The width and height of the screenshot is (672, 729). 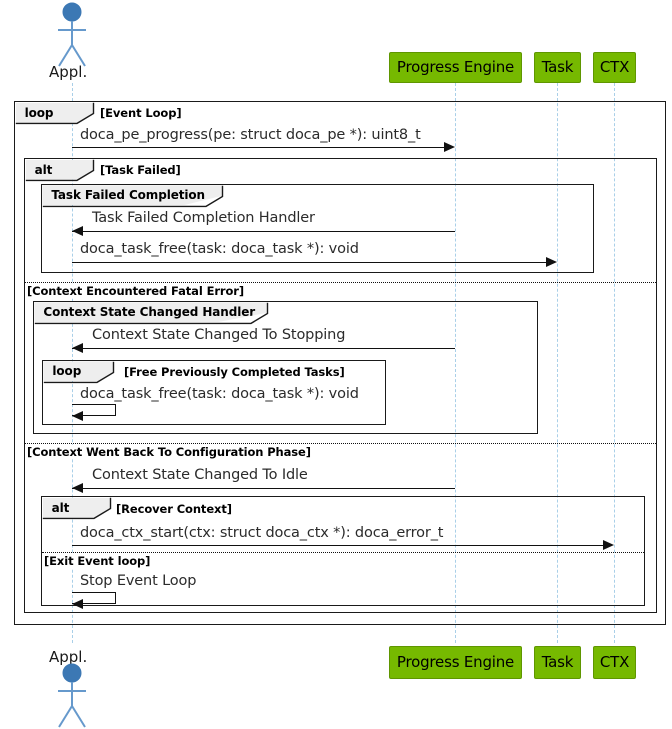 What do you see at coordinates (137, 291) in the screenshot?
I see `divider-label-context-encountered-fatal-error: [Context Encountered Fatal Error]` at bounding box center [137, 291].